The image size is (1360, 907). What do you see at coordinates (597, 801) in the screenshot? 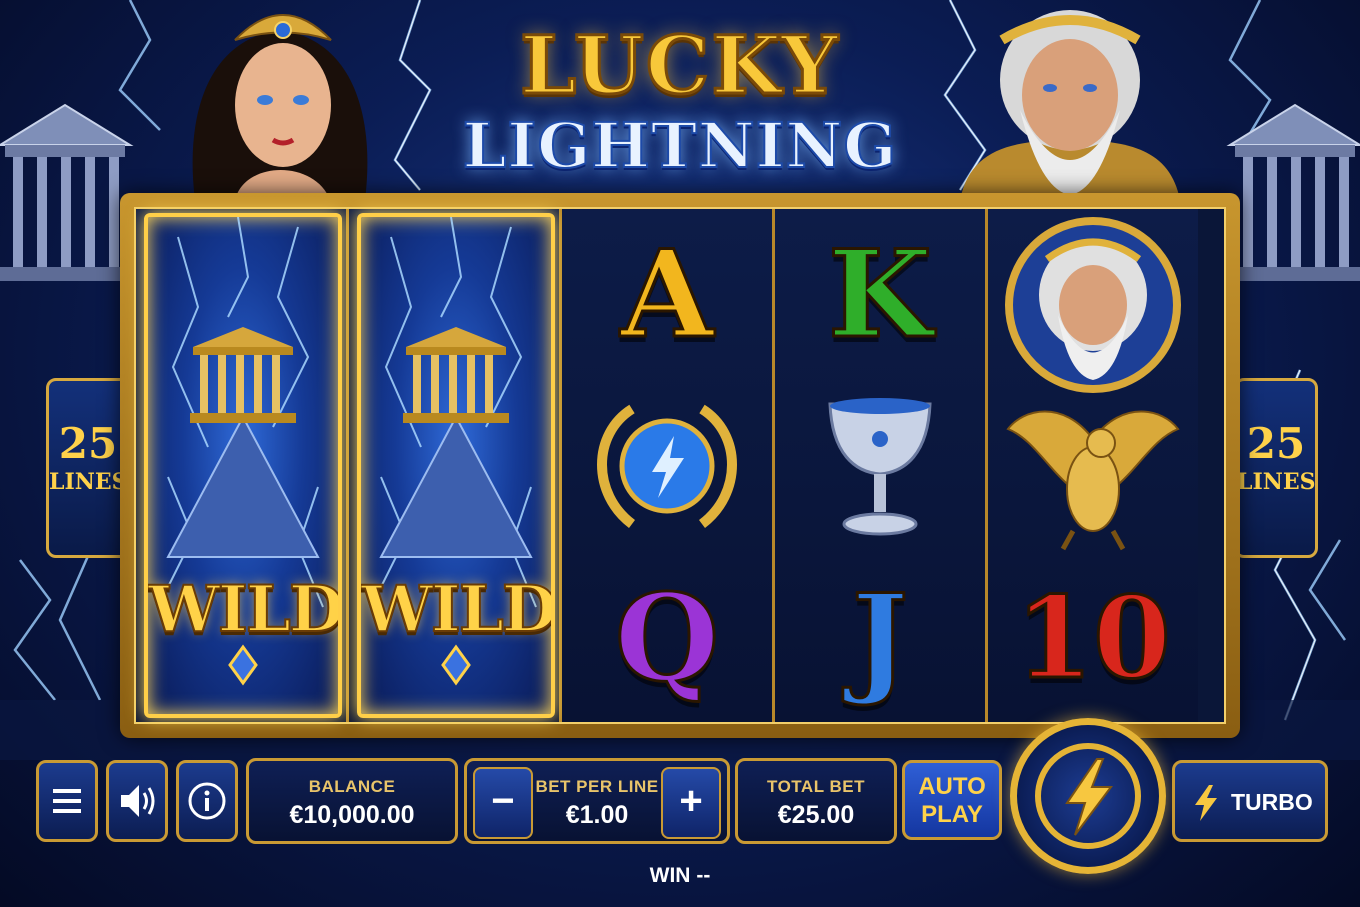
I see `bet-per-line-panel: − BET PER LINE €1.00 +` at bounding box center [597, 801].